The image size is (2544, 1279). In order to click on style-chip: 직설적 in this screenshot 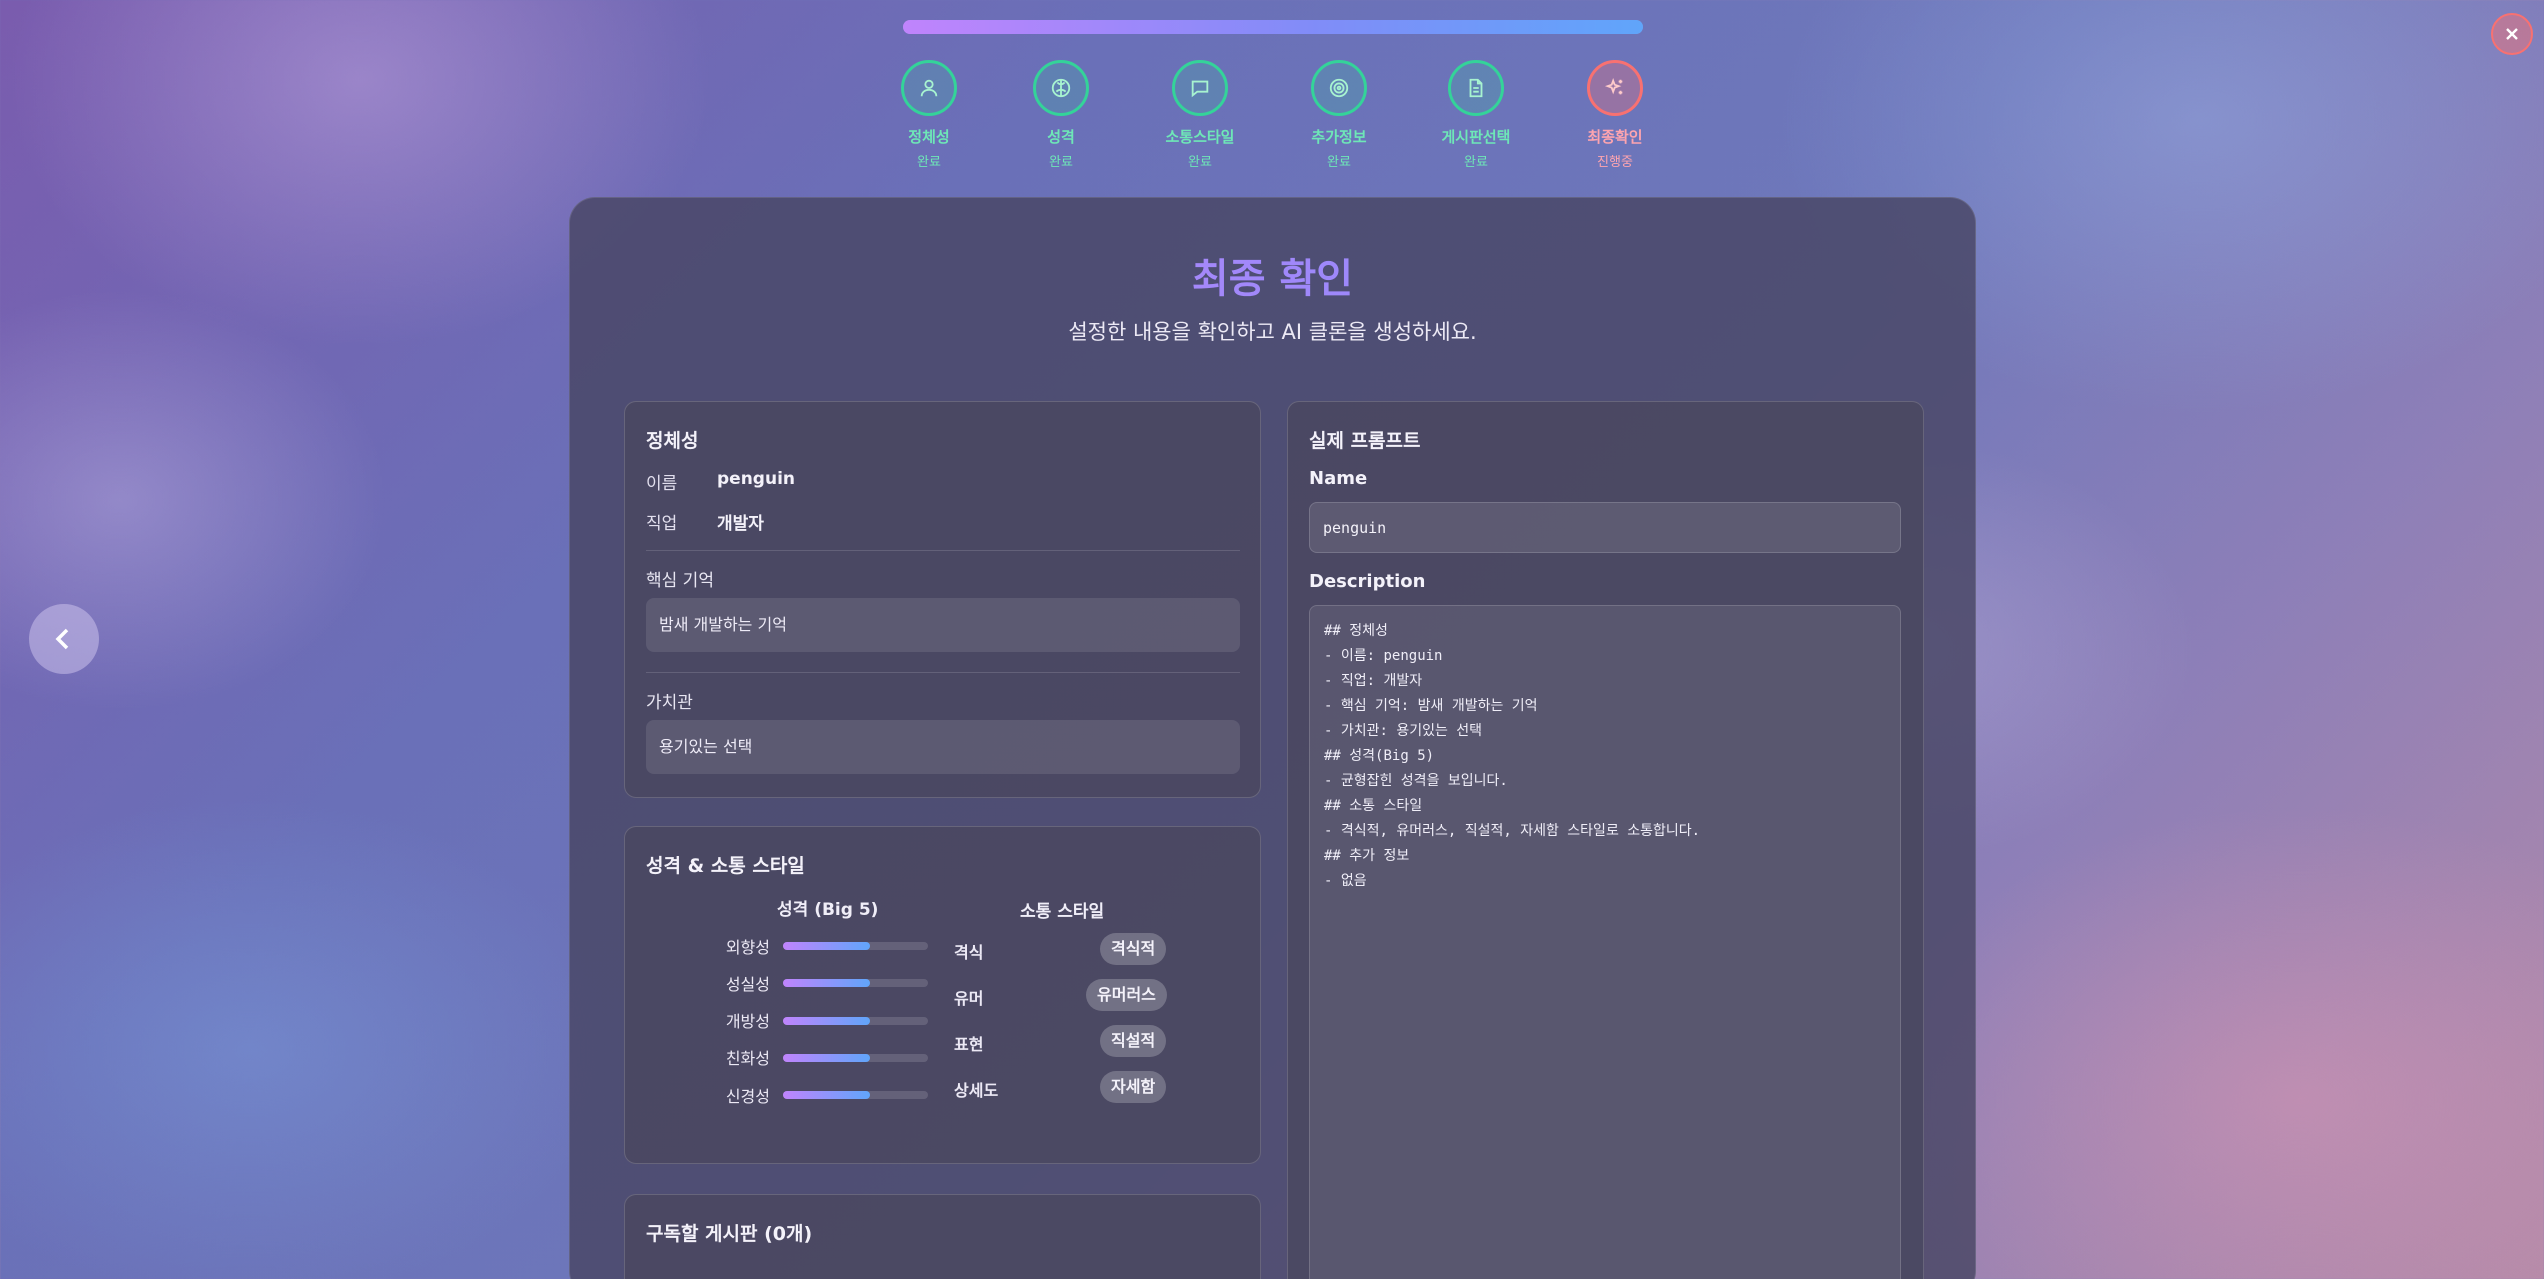, I will do `click(1133, 1041)`.